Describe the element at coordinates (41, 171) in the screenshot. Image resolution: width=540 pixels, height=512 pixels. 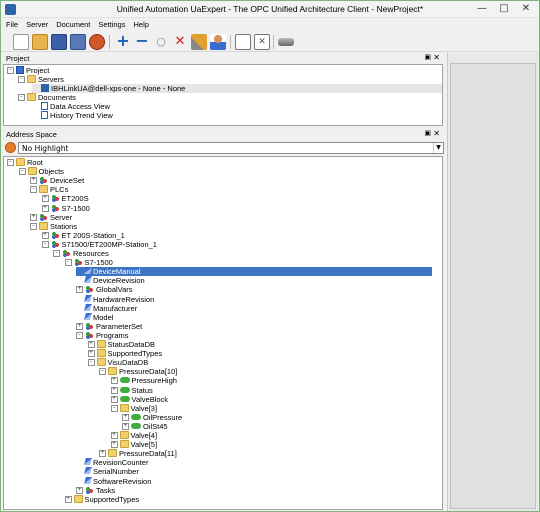
I see `tree-item: - Objects` at that location.